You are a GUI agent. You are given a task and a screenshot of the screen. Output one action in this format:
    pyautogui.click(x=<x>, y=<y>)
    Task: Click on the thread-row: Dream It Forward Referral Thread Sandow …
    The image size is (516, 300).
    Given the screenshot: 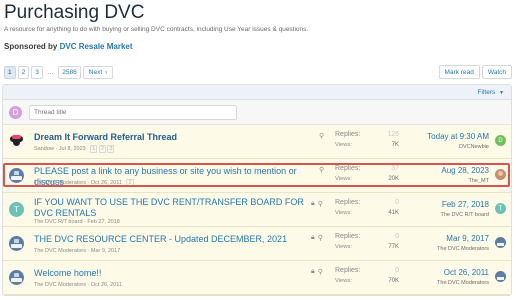 What is the action you would take?
    pyautogui.click(x=257, y=142)
    